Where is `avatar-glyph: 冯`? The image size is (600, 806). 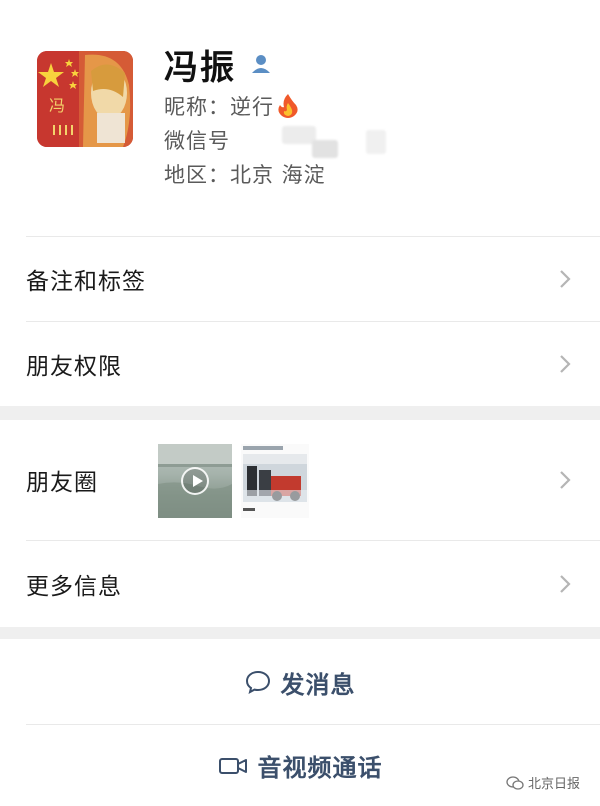
avatar-glyph: 冯 is located at coordinates (57, 105).